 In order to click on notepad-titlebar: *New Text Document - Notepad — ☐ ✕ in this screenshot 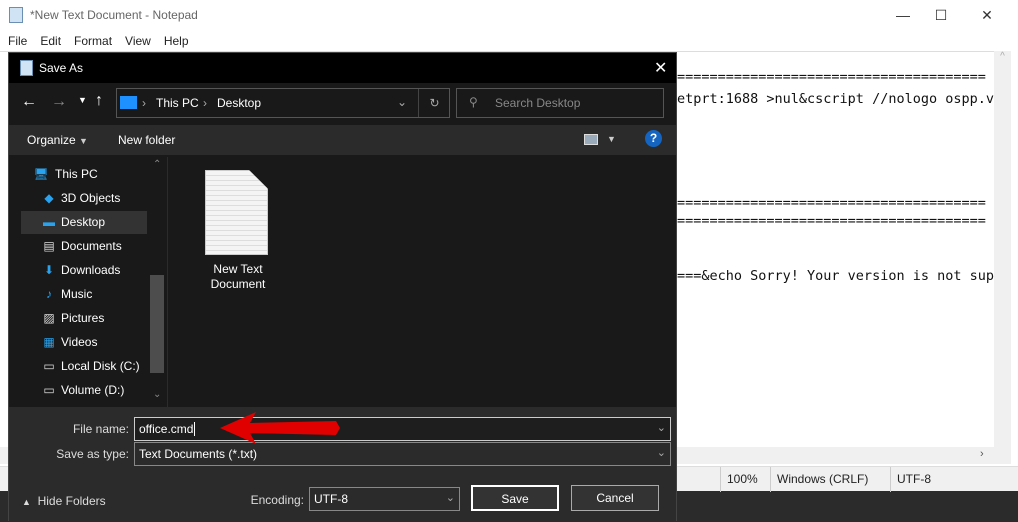, I will do `click(509, 15)`.